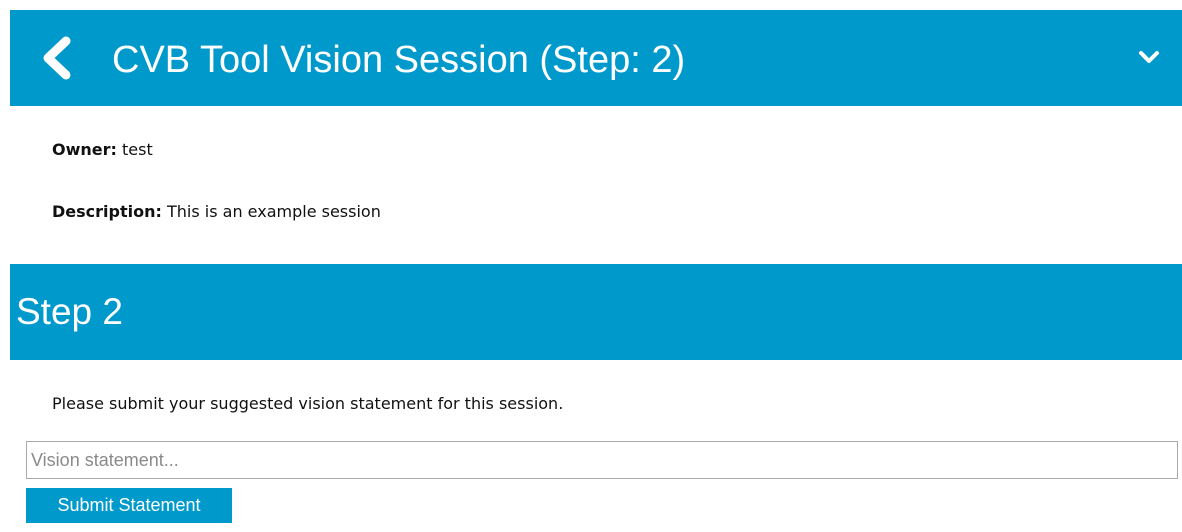 This screenshot has height=532, width=1182. Describe the element at coordinates (107, 211) in the screenshot. I see `description-label: Description:` at that location.